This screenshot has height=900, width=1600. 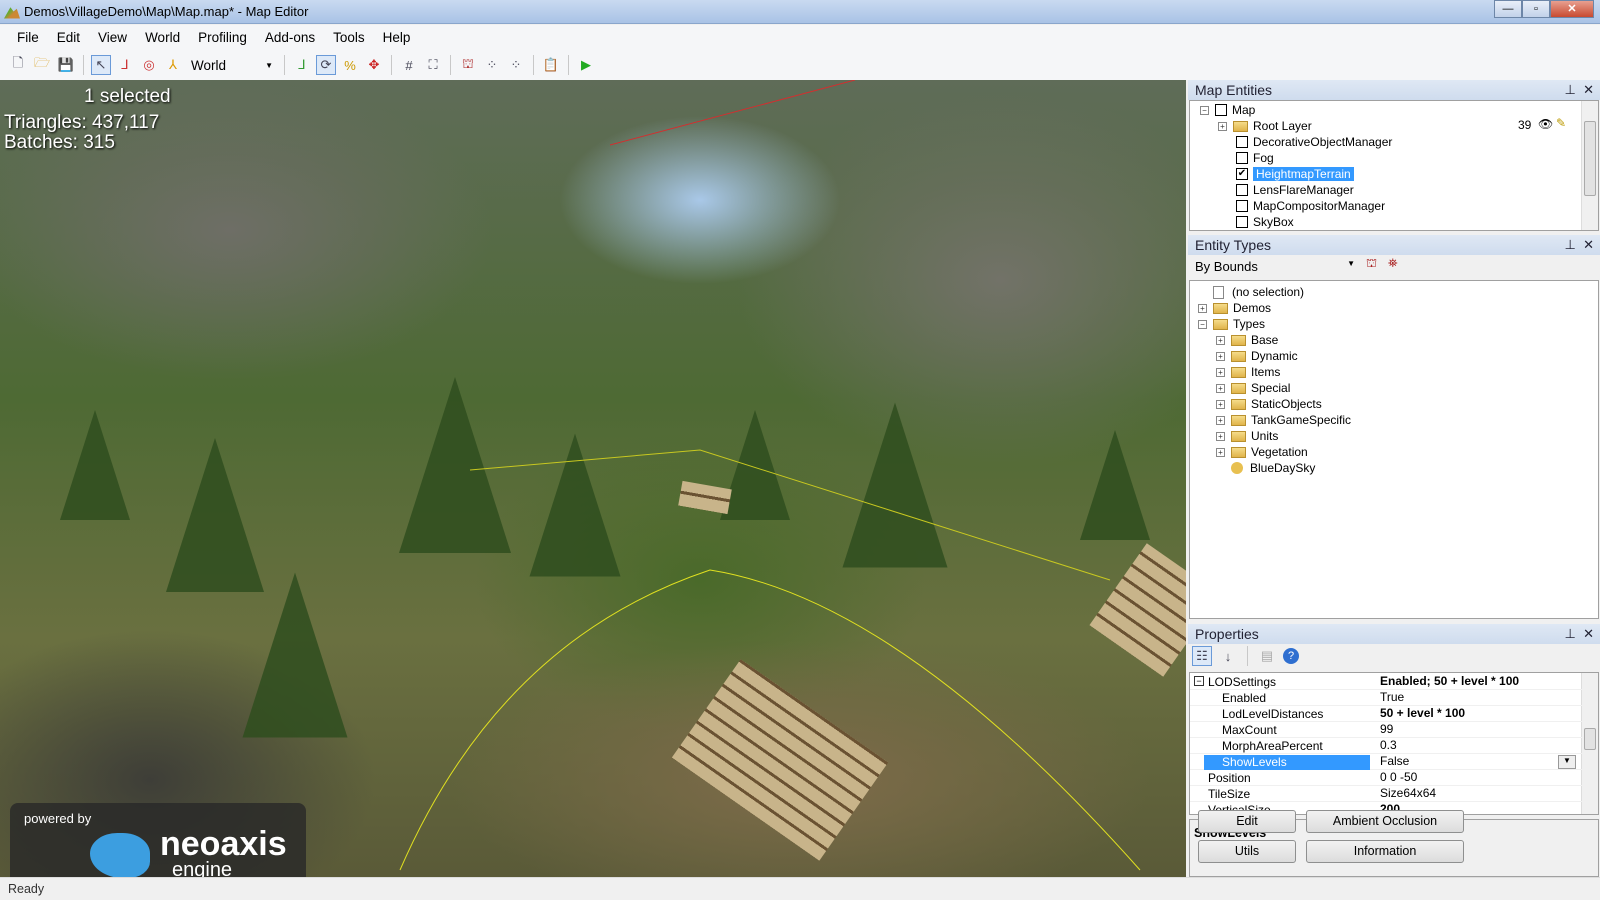 What do you see at coordinates (1295, 190) in the screenshot?
I see `tree-node: LensFlareManager` at bounding box center [1295, 190].